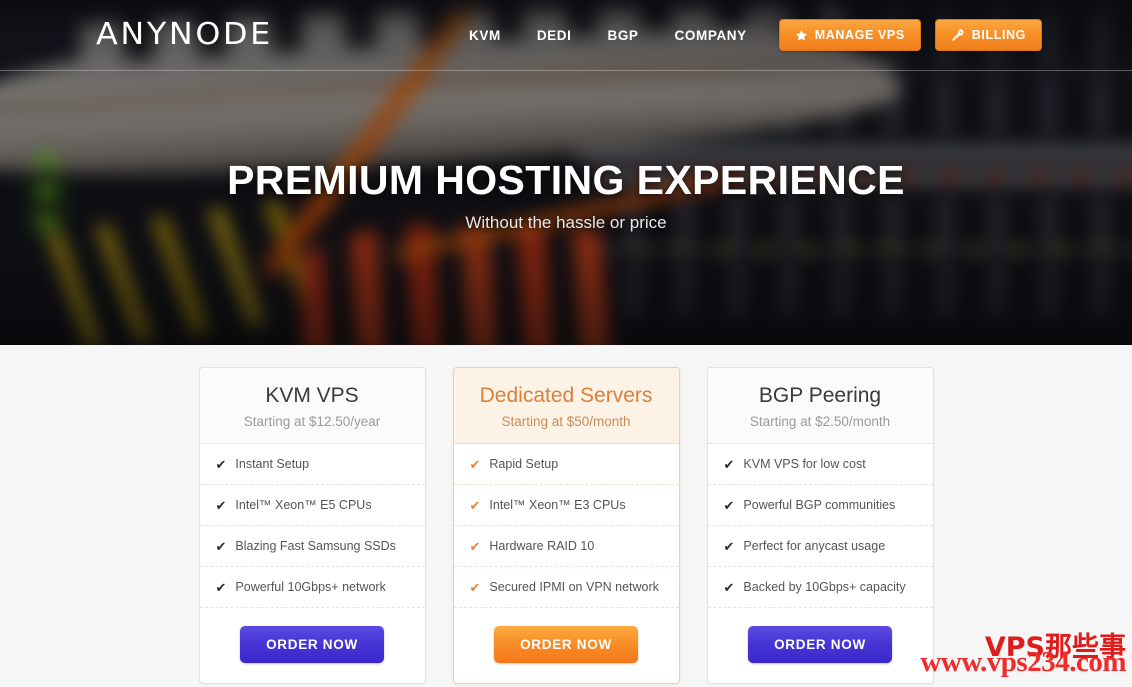  What do you see at coordinates (814, 546) in the screenshot?
I see `feature-label: Perfect for anycast usage` at bounding box center [814, 546].